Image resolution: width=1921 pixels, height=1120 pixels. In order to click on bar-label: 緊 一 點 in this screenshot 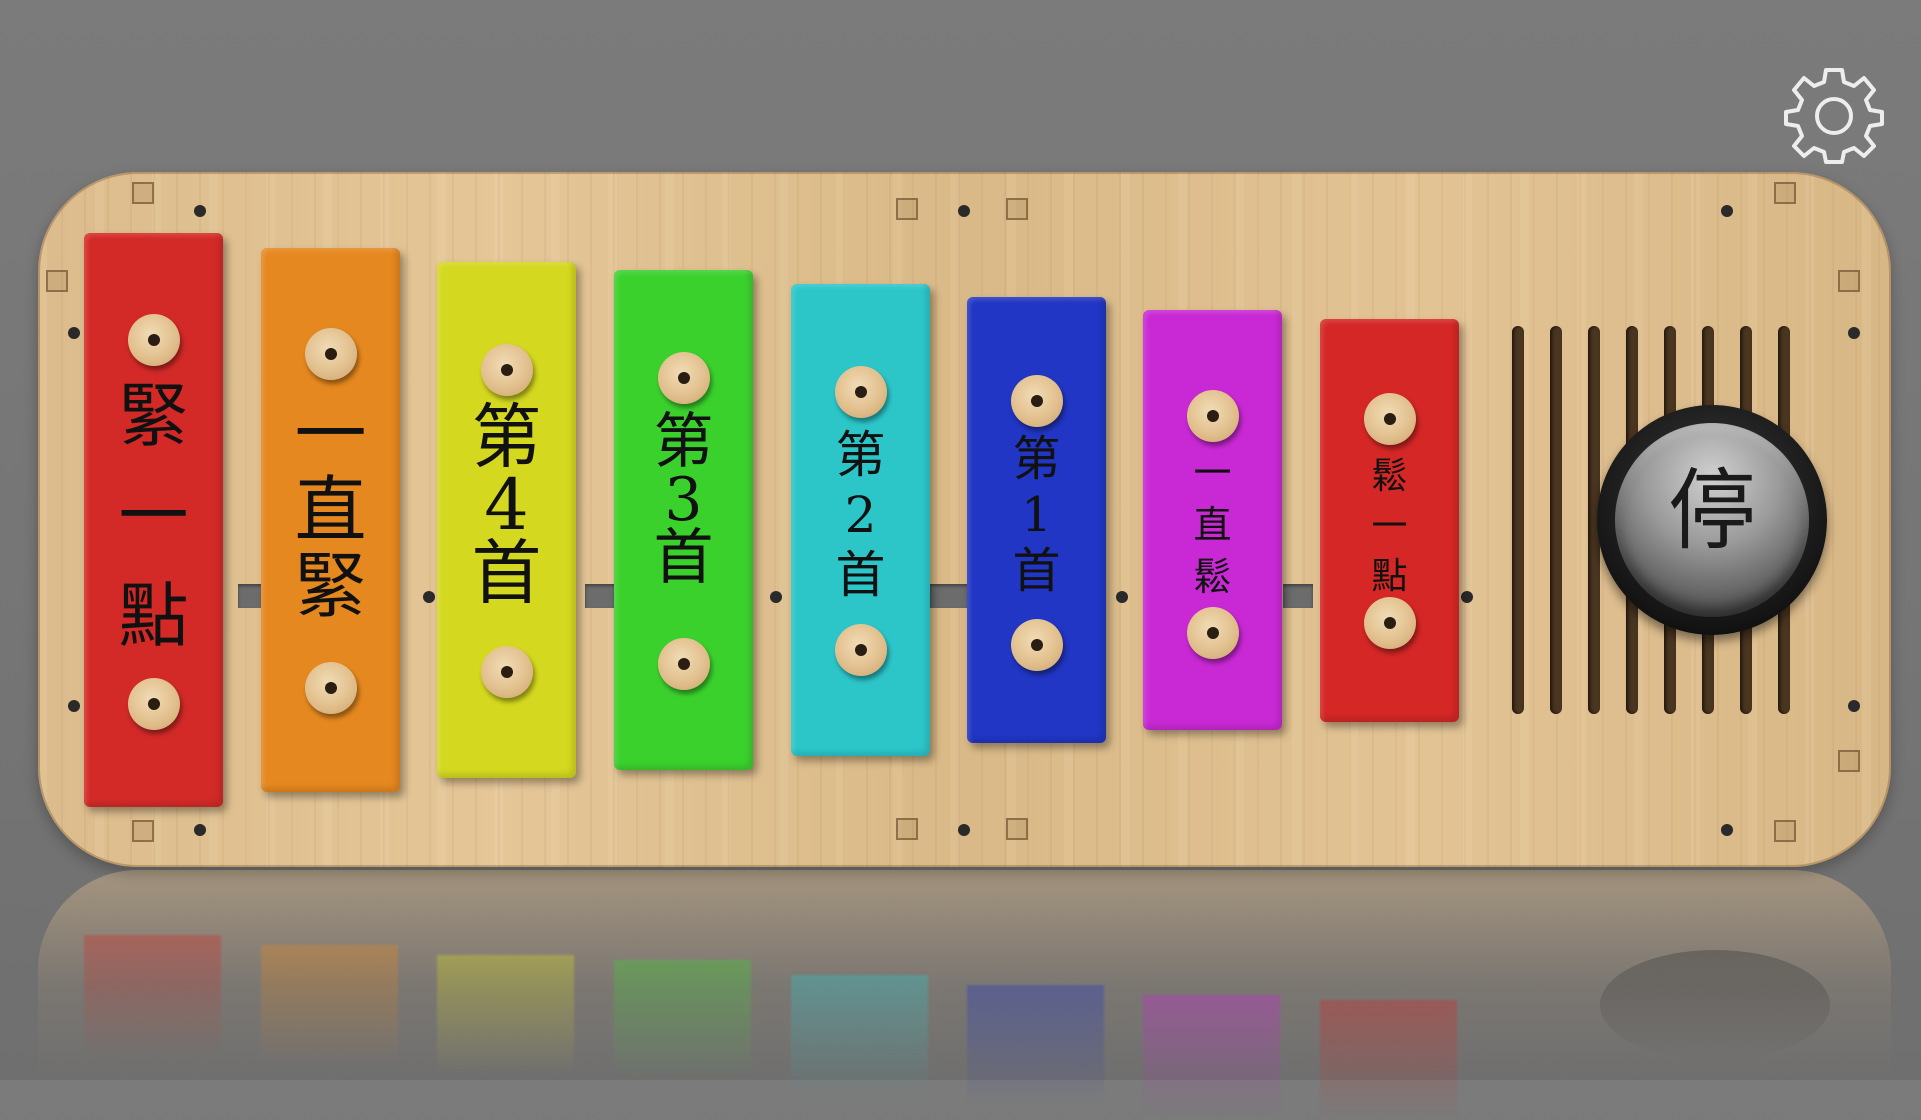, I will do `click(153, 516)`.